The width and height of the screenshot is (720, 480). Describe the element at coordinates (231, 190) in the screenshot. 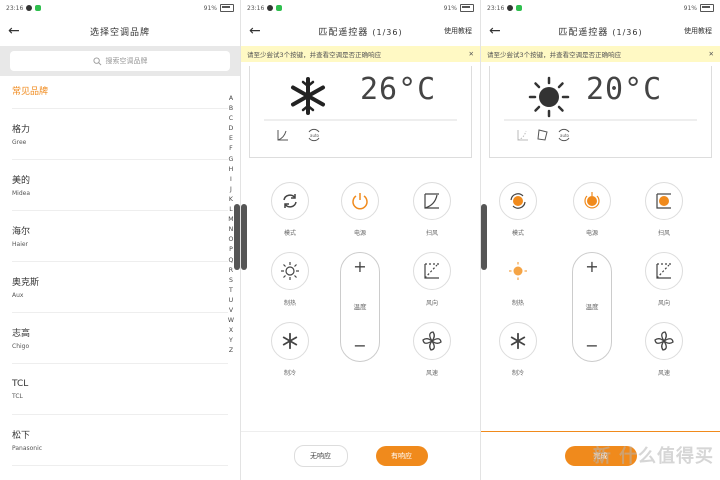

I see `alphabet-letter: J` at that location.